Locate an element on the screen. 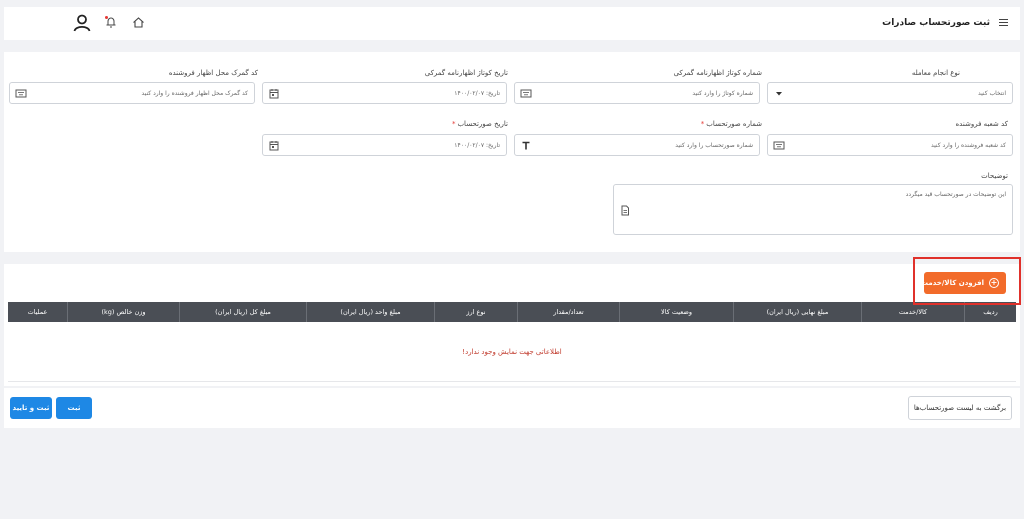 Image resolution: width=1024 pixels, height=519 pixels. top-header: ثبت صورتحساب صادرات is located at coordinates (512, 23).